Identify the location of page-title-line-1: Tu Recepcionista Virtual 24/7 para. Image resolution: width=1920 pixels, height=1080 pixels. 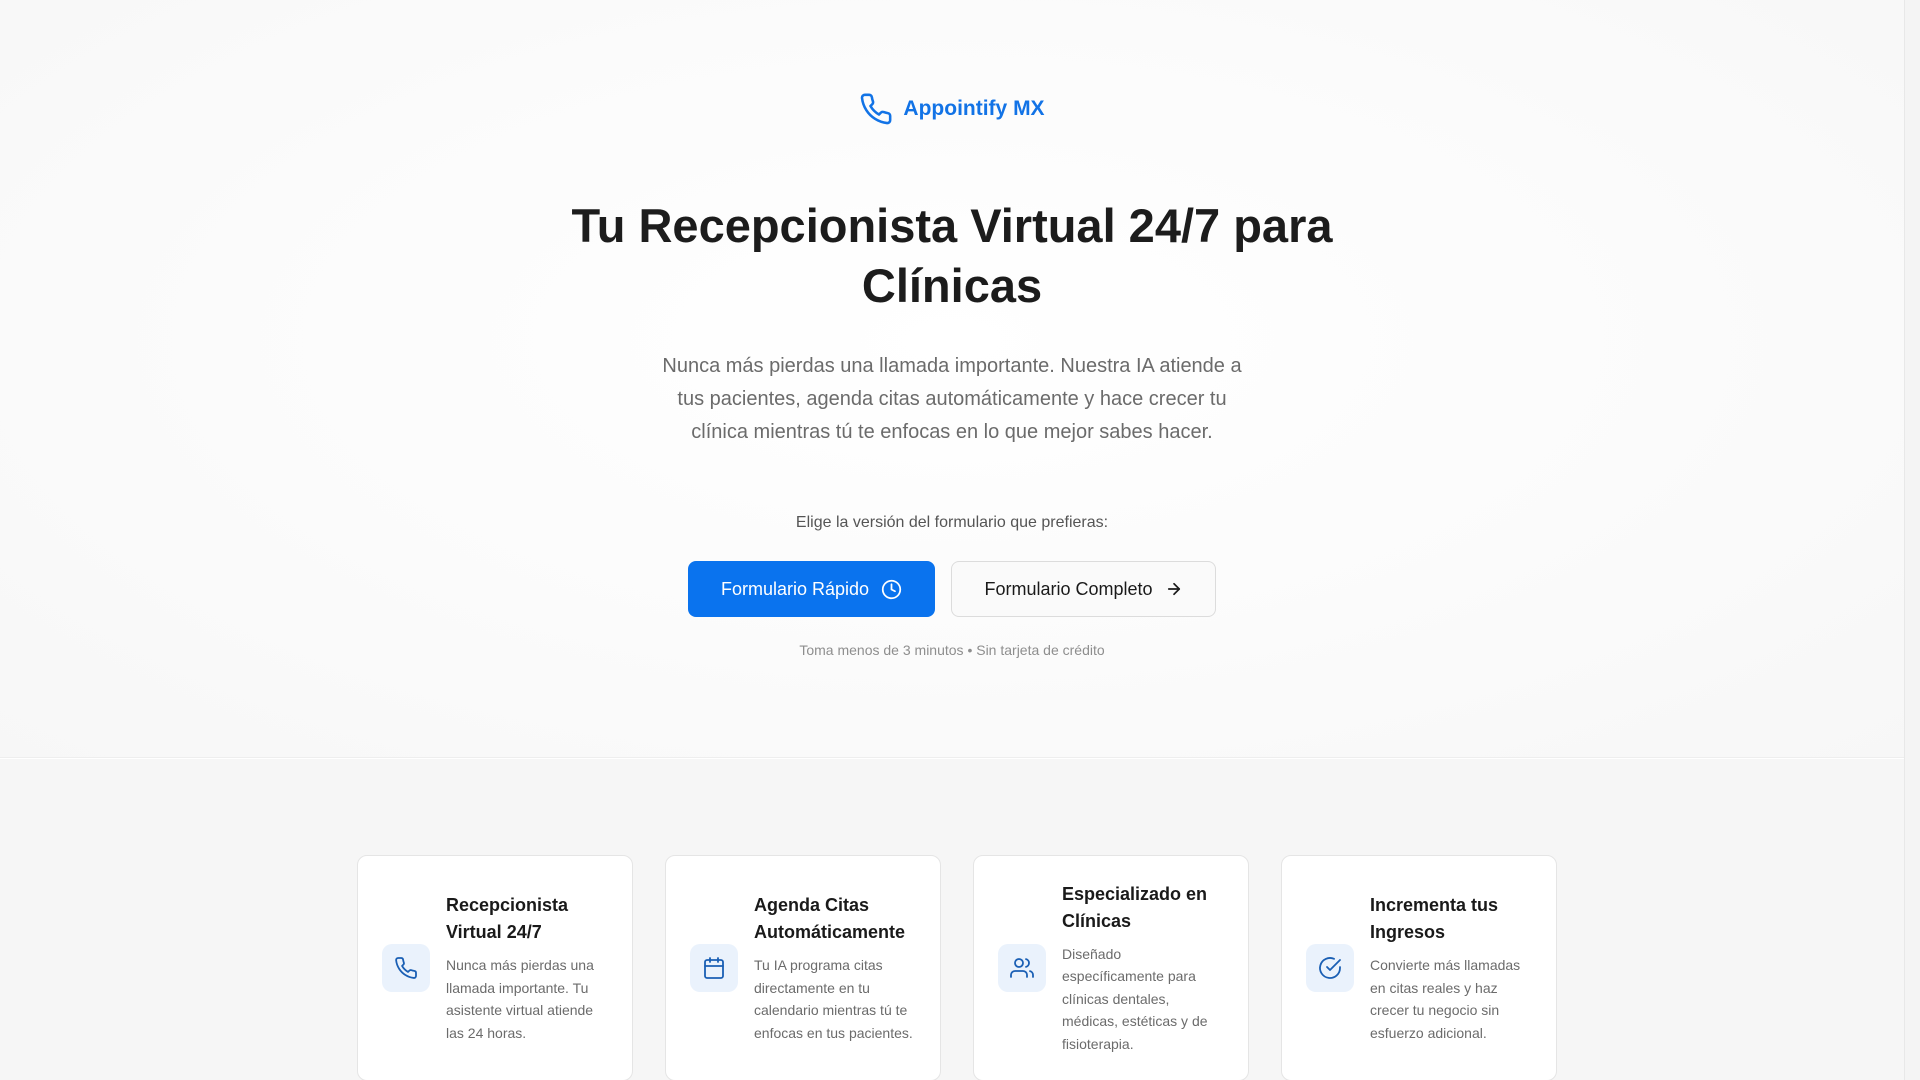
(952, 225).